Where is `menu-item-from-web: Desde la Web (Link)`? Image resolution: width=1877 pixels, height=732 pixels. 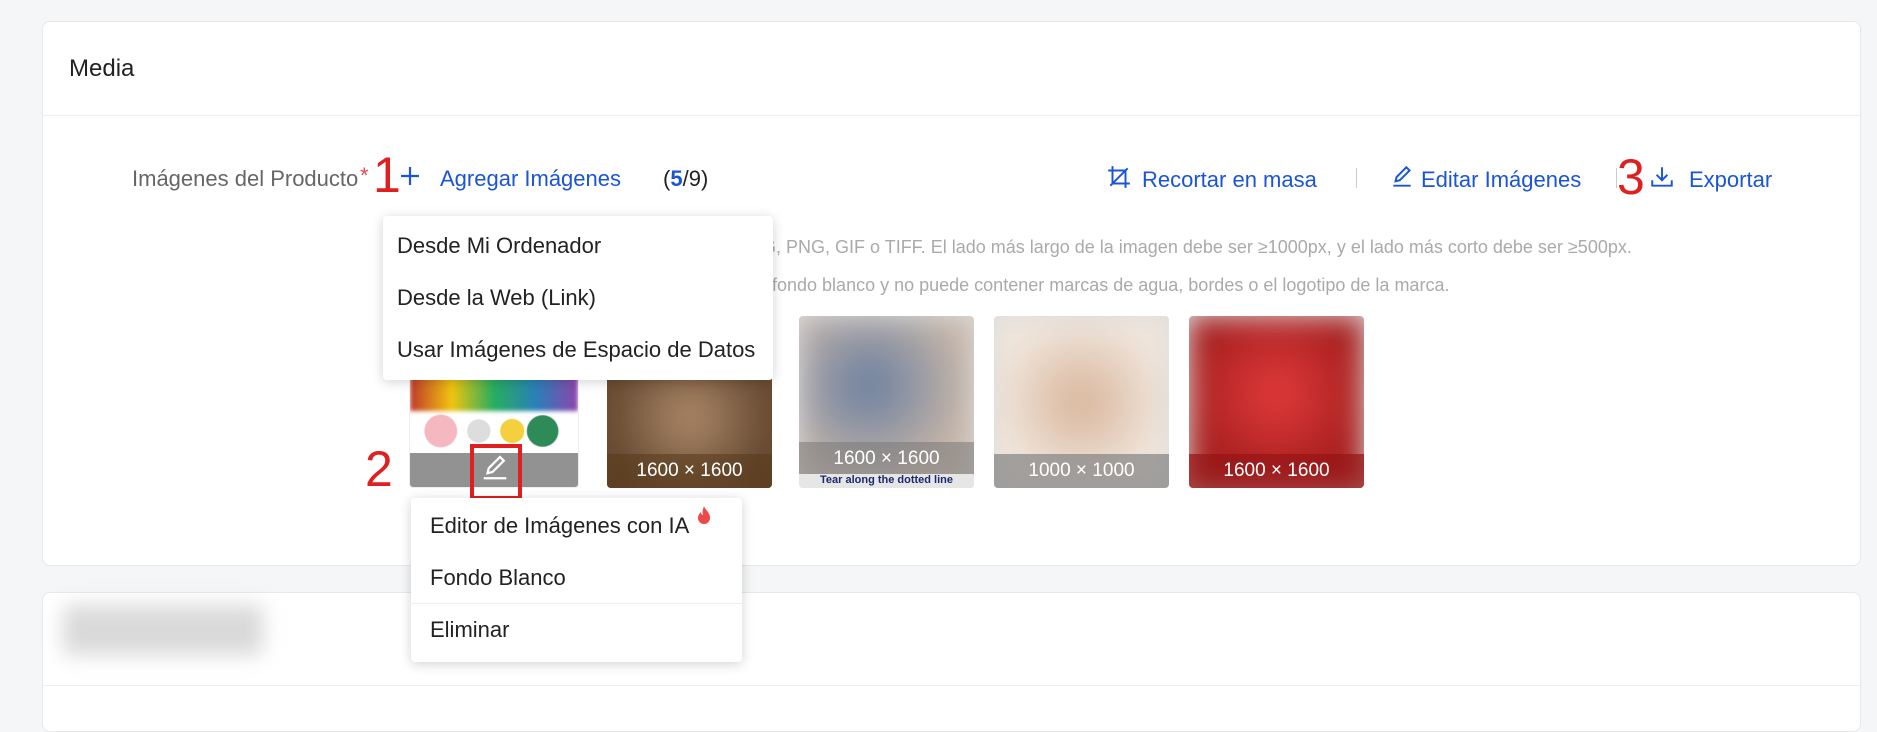 menu-item-from-web: Desde la Web (Link) is located at coordinates (578, 298).